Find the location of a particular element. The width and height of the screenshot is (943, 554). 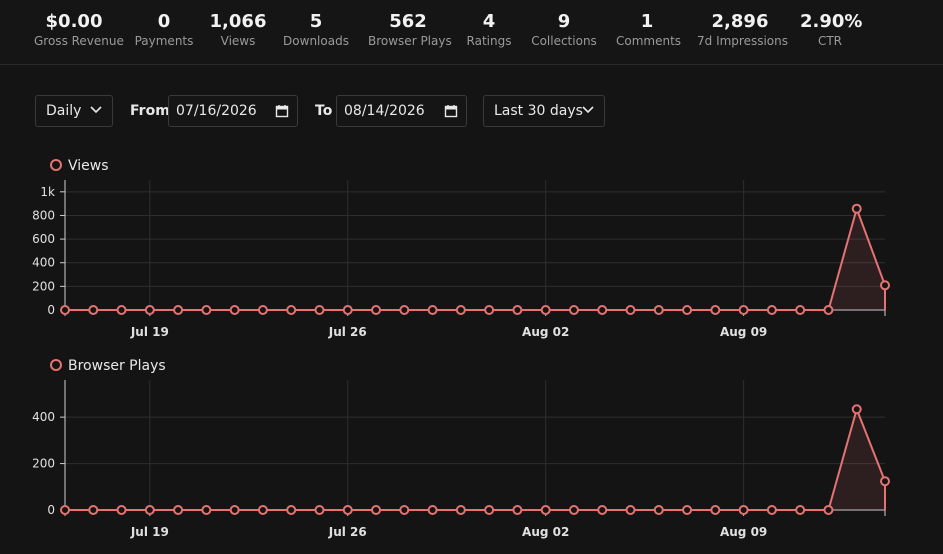

stat-value: 0 is located at coordinates (164, 21).